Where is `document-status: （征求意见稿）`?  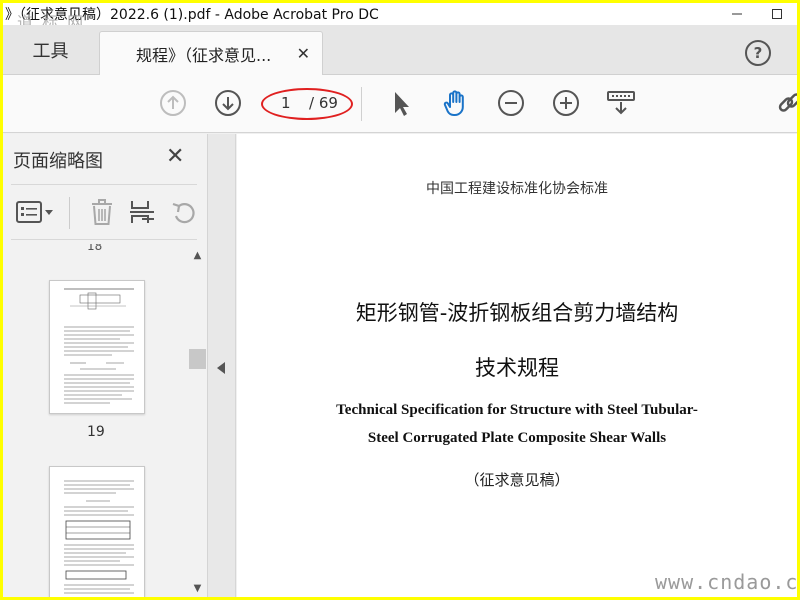 document-status: （征求意见稿） is located at coordinates (517, 480).